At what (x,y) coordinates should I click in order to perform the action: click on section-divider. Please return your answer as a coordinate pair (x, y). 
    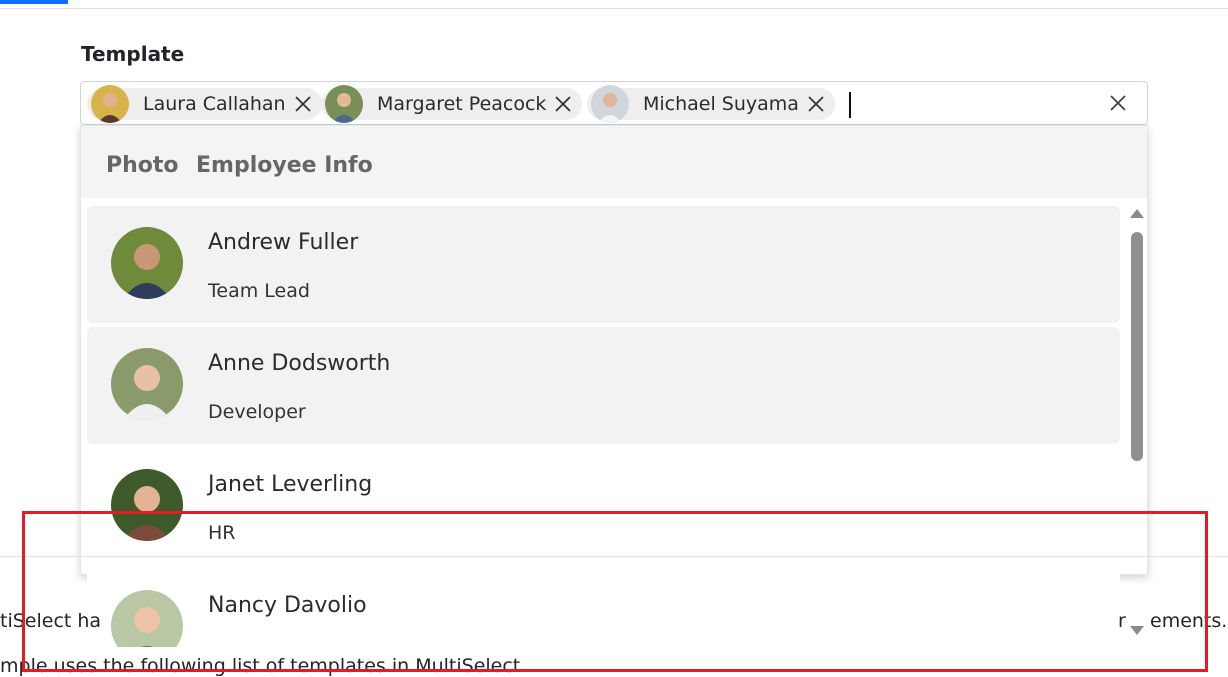
    Looking at the image, I should click on (614, 556).